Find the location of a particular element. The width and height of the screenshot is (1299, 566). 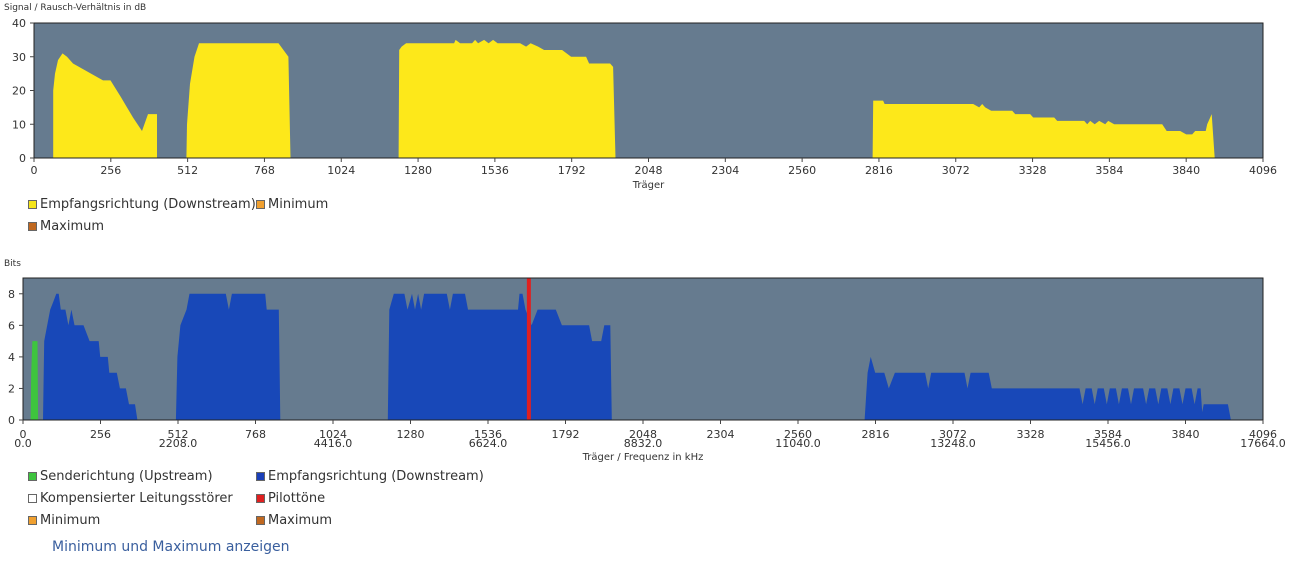

legend-swatch-white is located at coordinates (32, 498).